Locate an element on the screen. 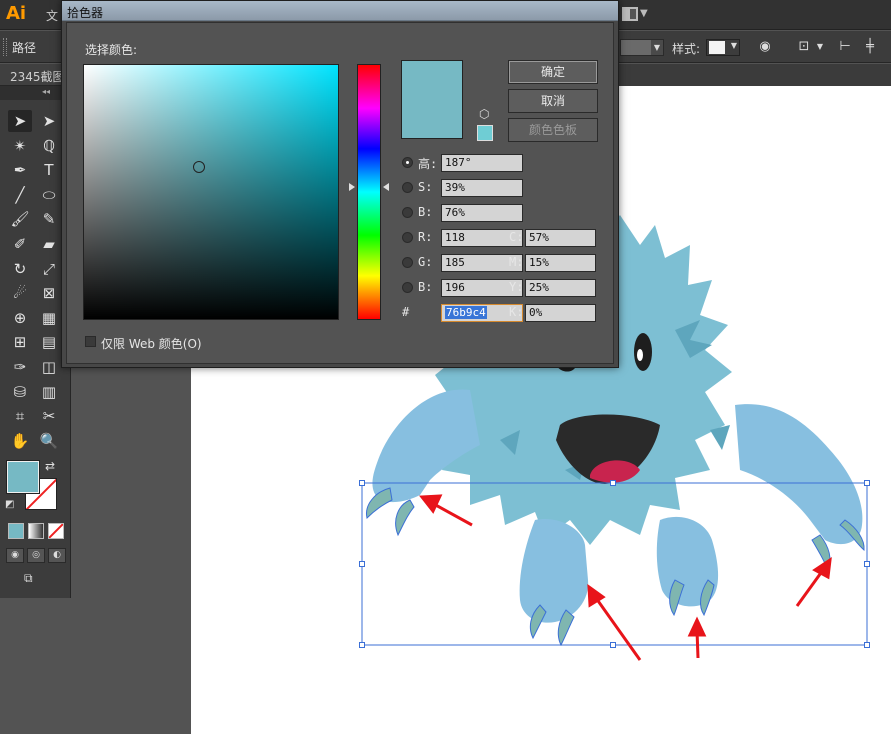 The height and width of the screenshot is (734, 891). saturation-radio is located at coordinates (407, 187).